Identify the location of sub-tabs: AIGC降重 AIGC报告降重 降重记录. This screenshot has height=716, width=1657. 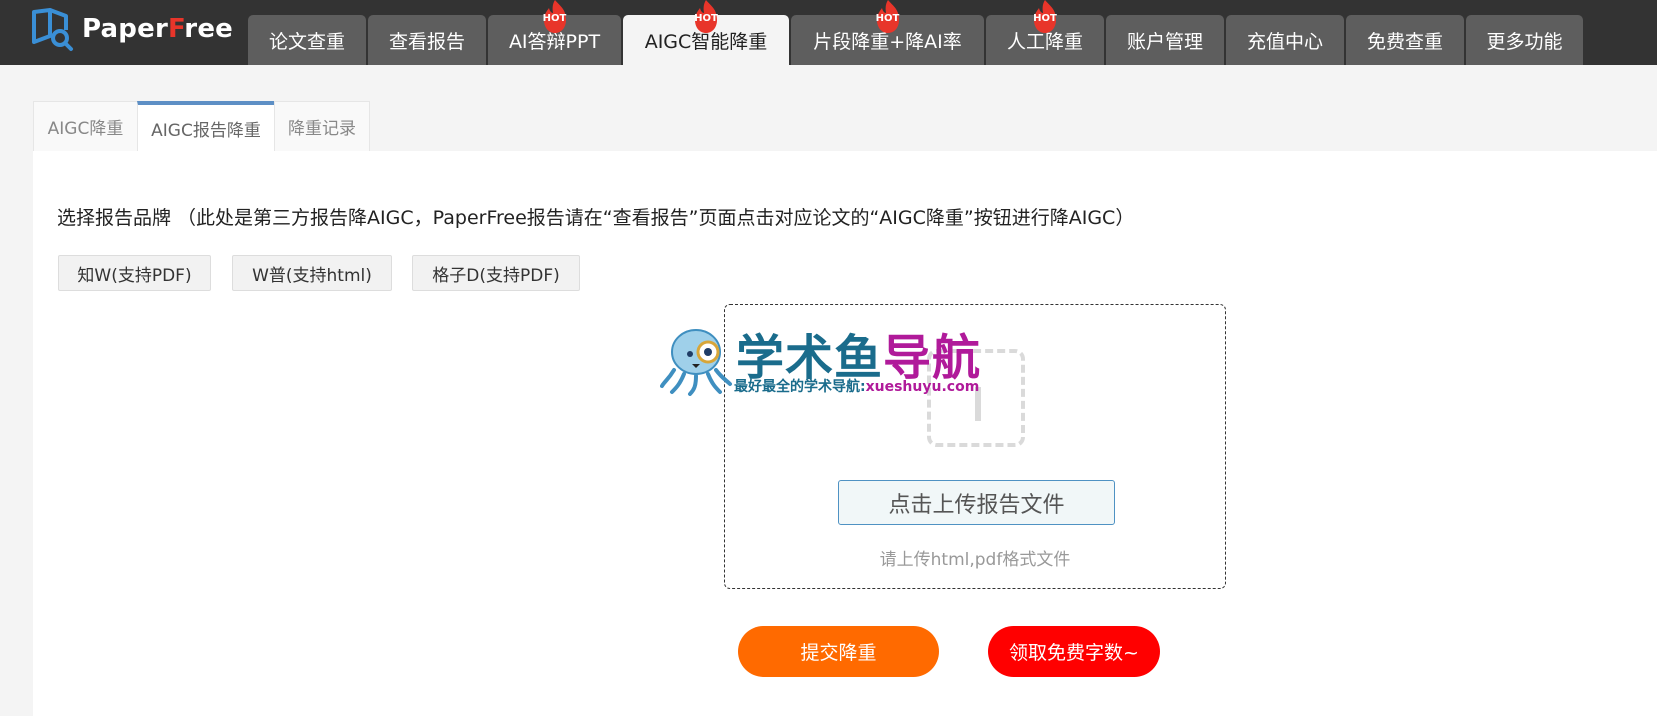
(201, 126).